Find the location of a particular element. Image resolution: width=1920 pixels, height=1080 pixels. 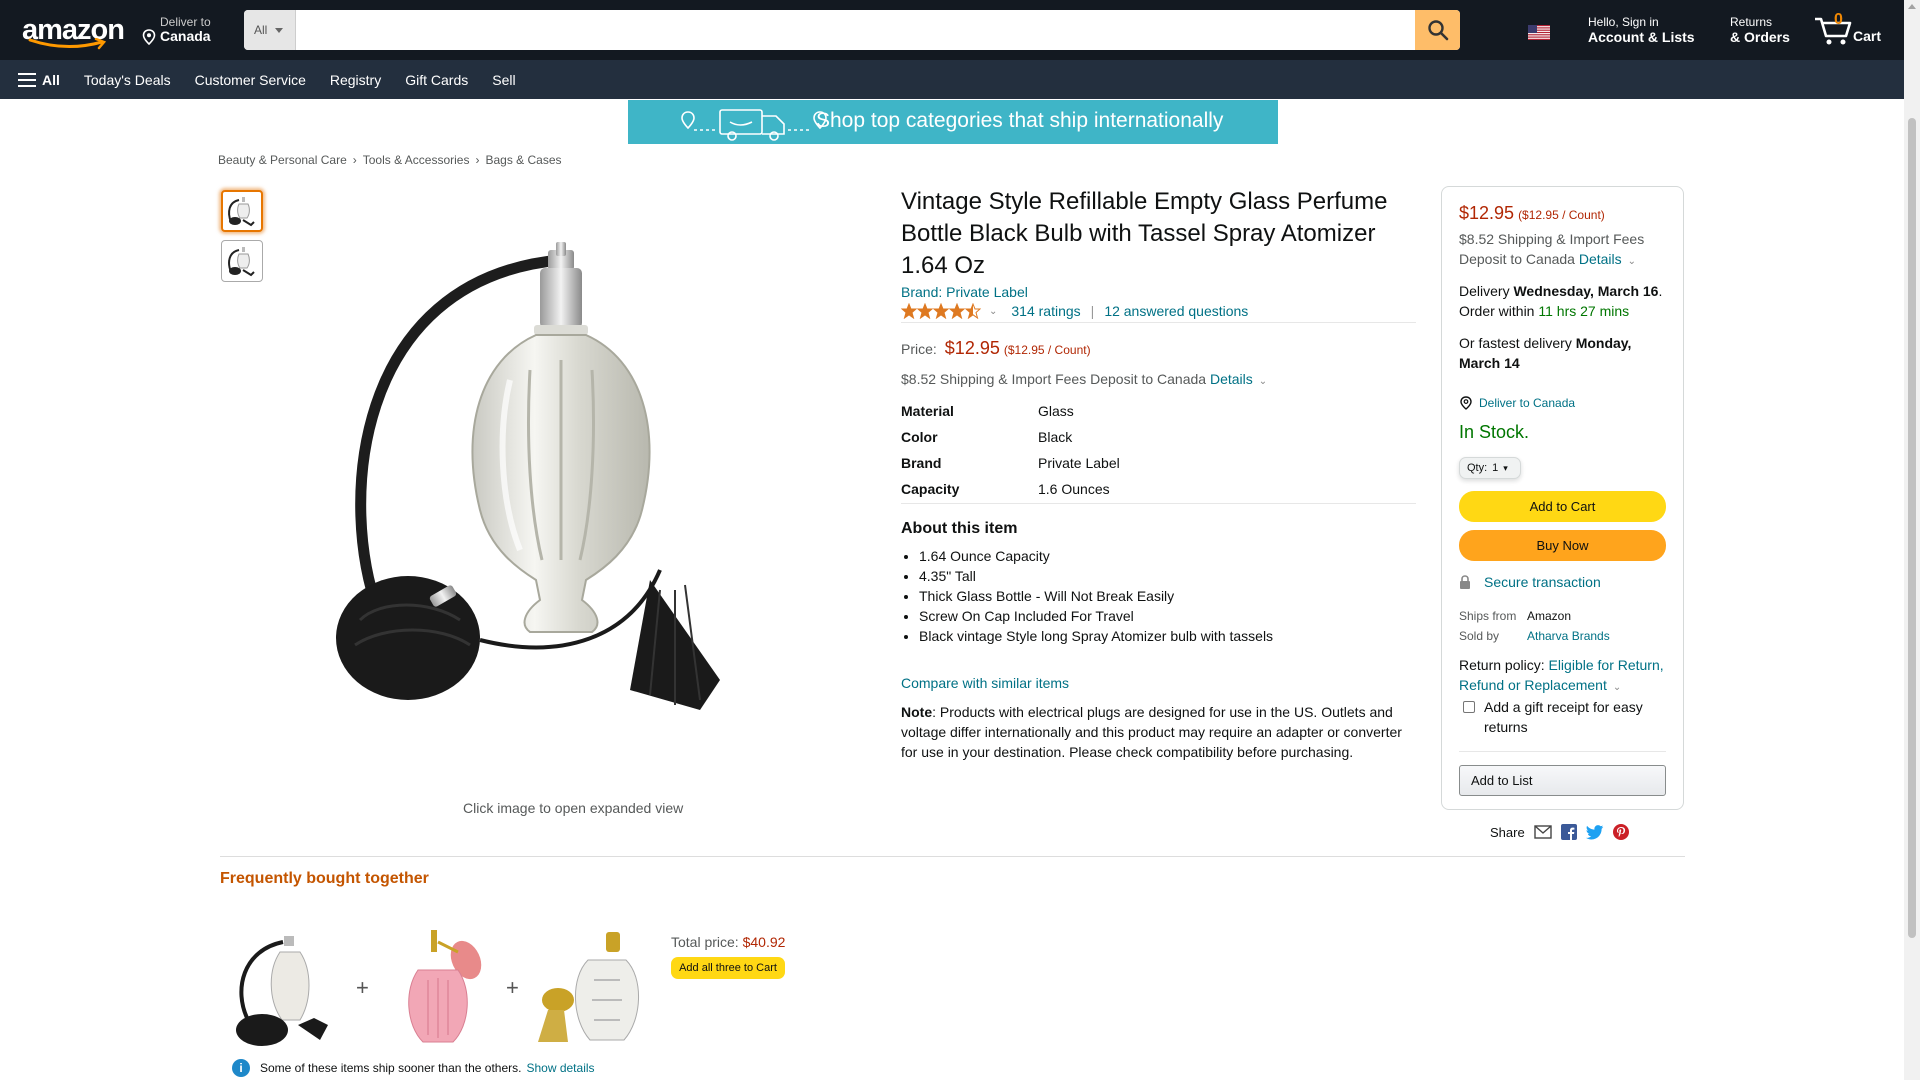

gift-receipt-checkbox is located at coordinates (1469, 707).